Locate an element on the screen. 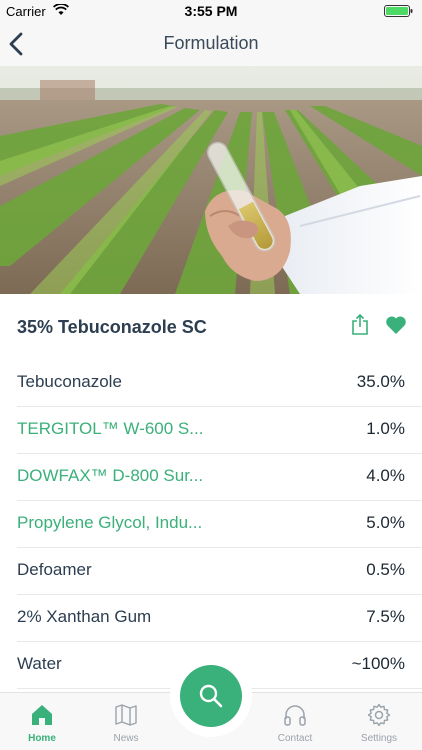  map-icon is located at coordinates (126, 715).